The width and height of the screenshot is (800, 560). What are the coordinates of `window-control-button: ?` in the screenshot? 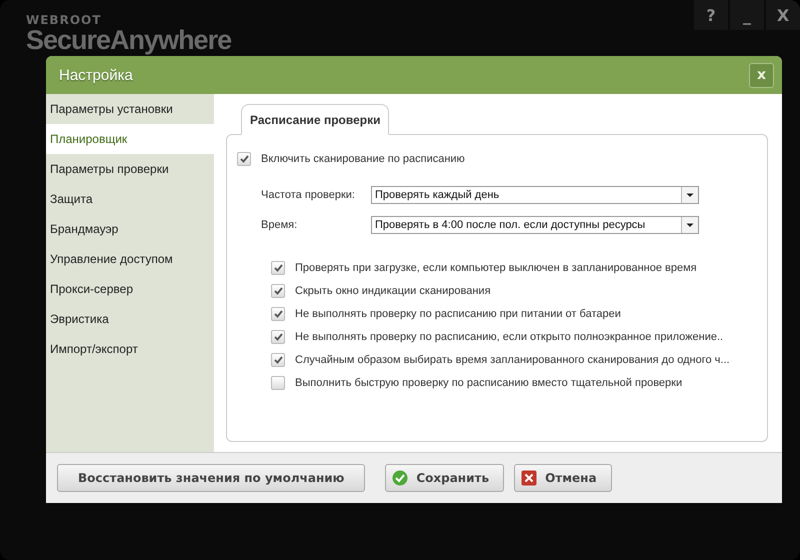 It's located at (711, 15).